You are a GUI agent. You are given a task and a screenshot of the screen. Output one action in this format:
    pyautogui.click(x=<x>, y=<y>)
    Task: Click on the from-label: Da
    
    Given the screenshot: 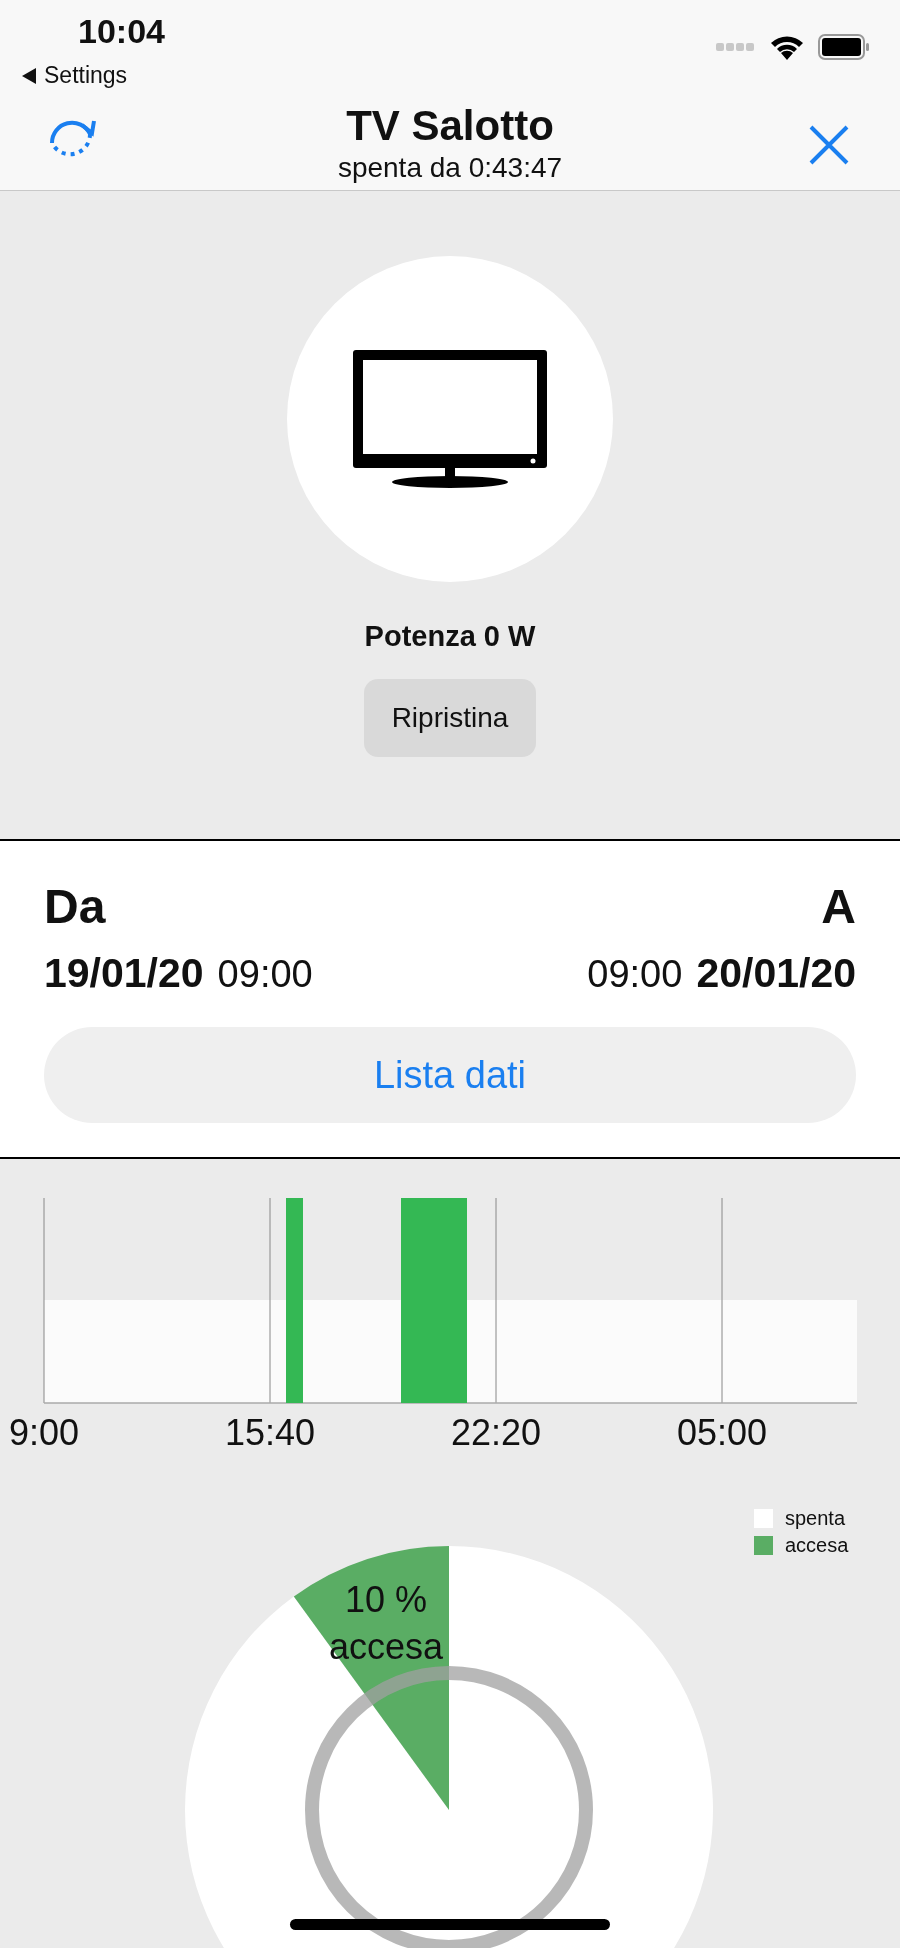 What is the action you would take?
    pyautogui.click(x=75, y=906)
    